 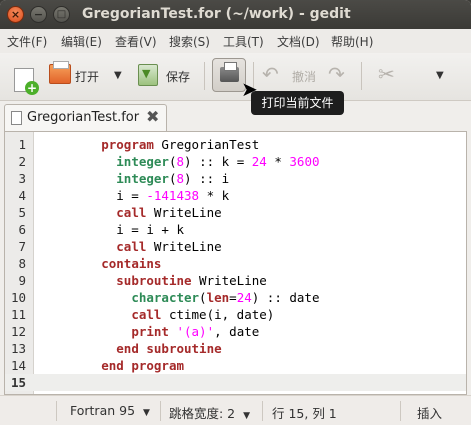 I want to click on menu-view: 查看(V), so click(x=136, y=41).